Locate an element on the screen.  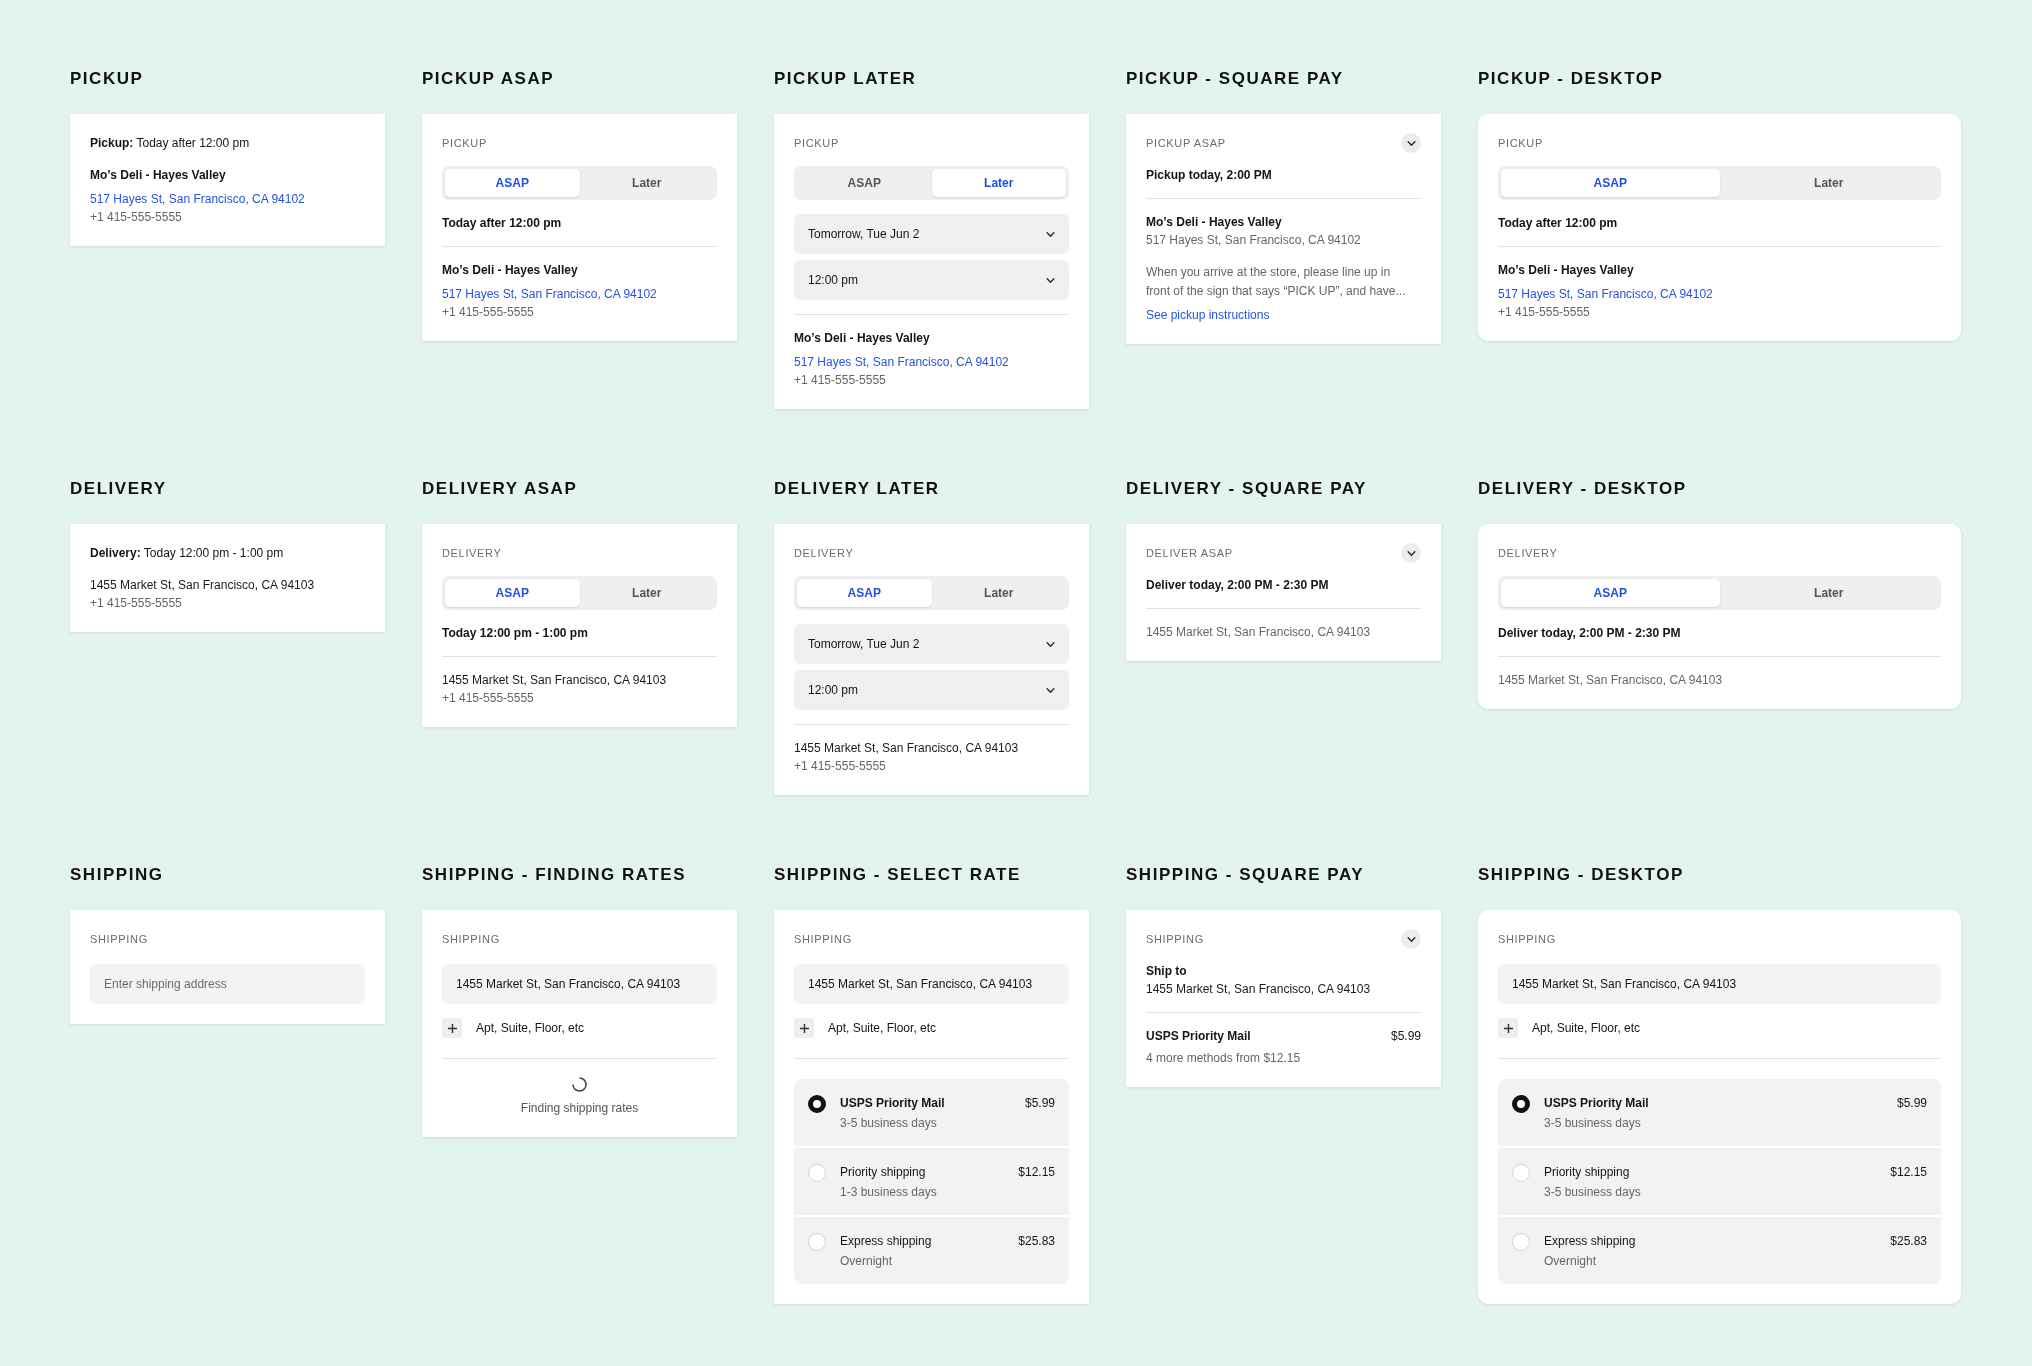
section-title: DELIVERY ASAP is located at coordinates (500, 489).